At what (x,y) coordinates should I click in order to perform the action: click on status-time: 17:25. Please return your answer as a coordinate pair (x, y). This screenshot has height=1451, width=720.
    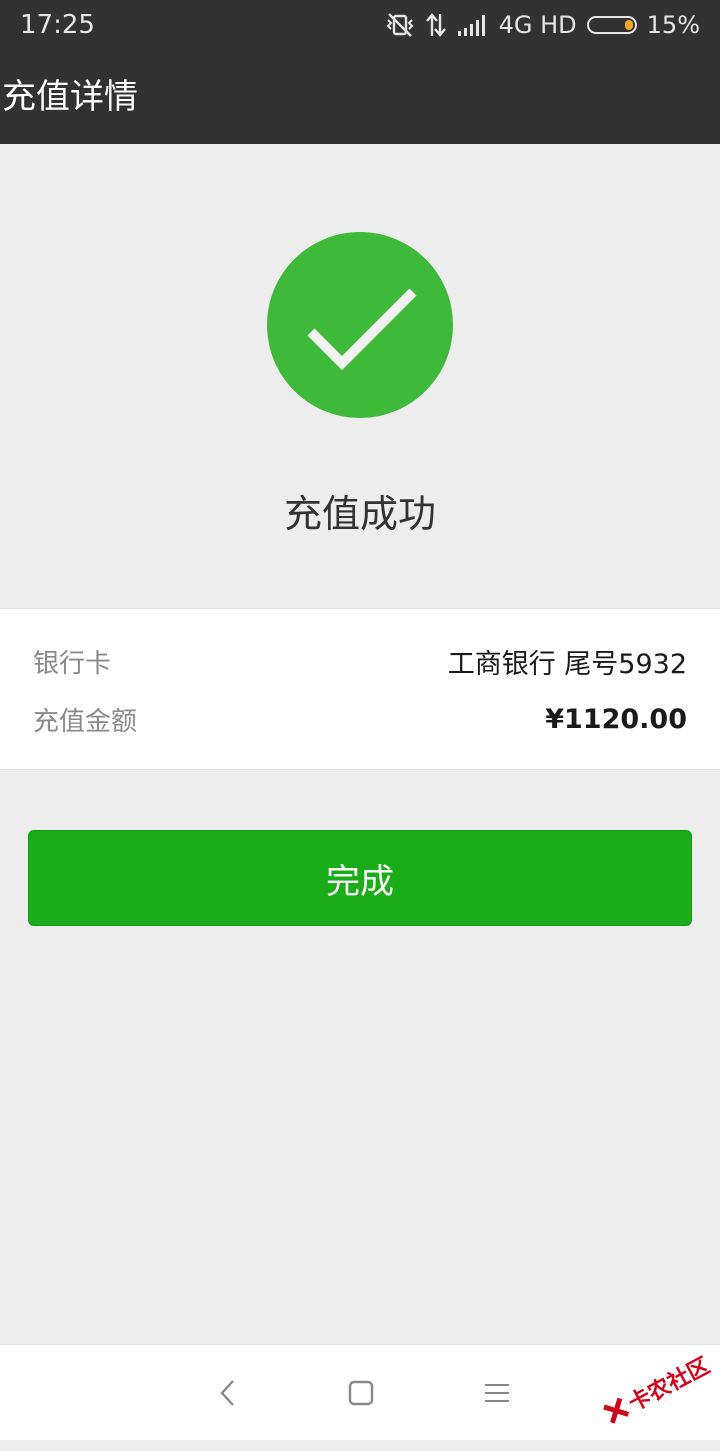
    Looking at the image, I should click on (57, 25).